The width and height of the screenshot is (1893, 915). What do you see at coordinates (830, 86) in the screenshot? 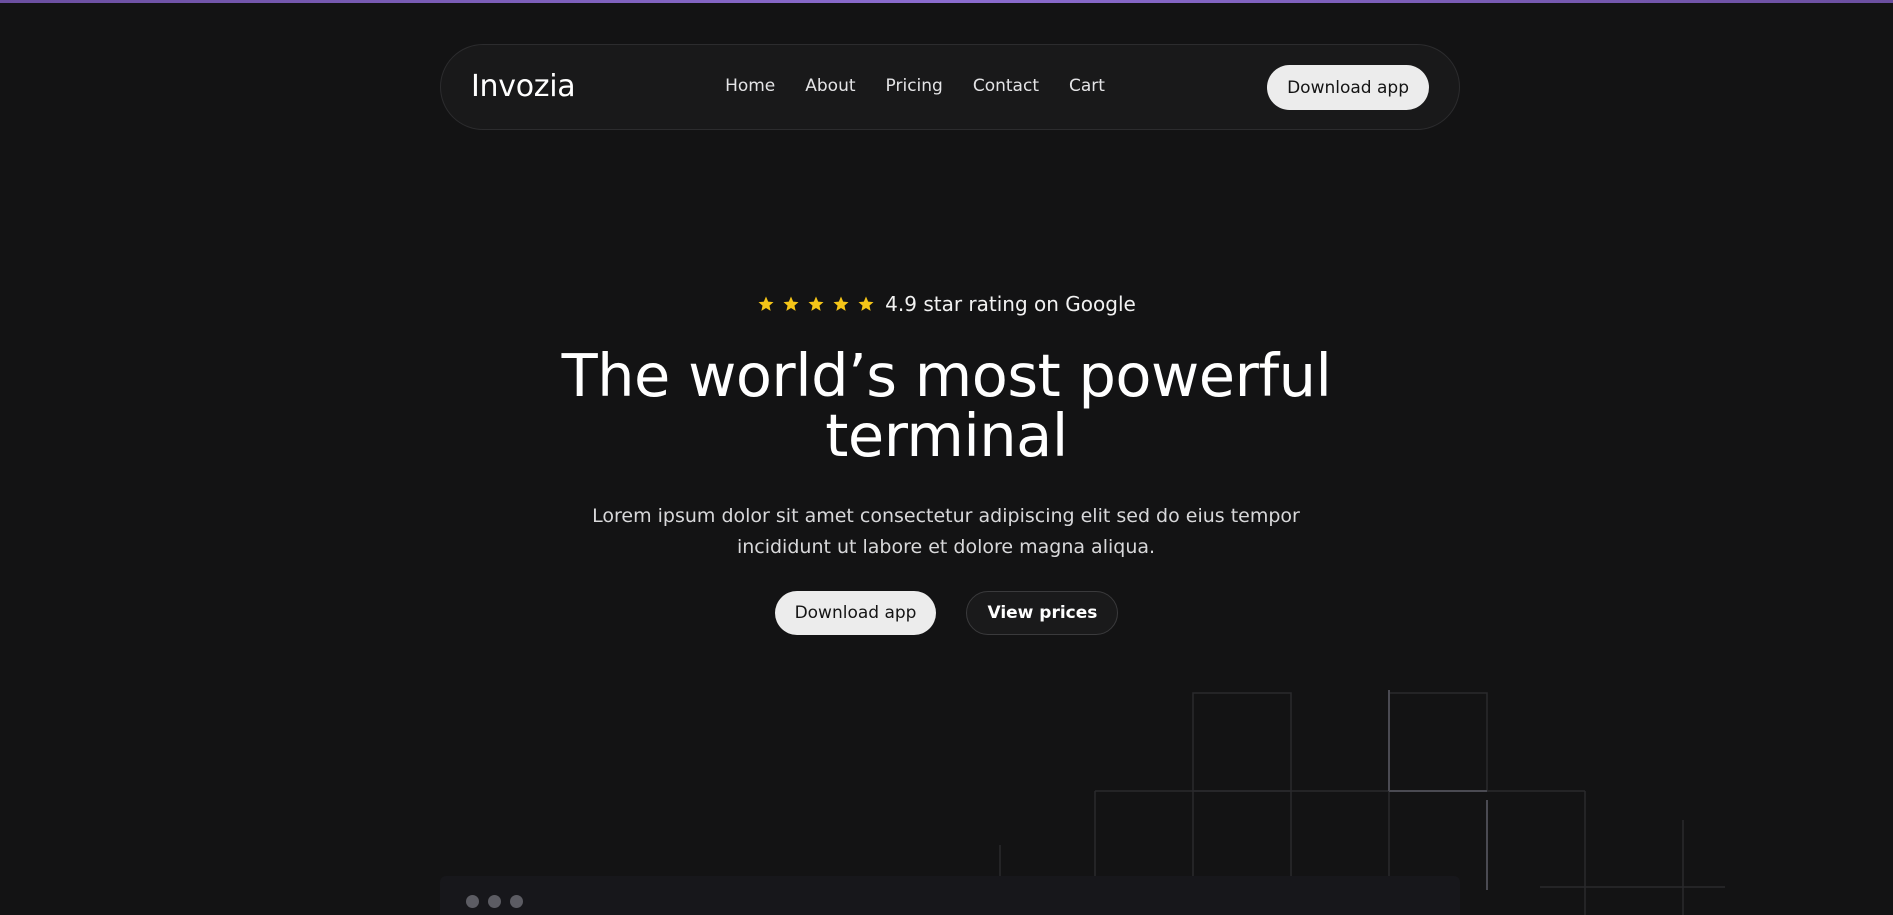
I see `nav-link-about: About` at bounding box center [830, 86].